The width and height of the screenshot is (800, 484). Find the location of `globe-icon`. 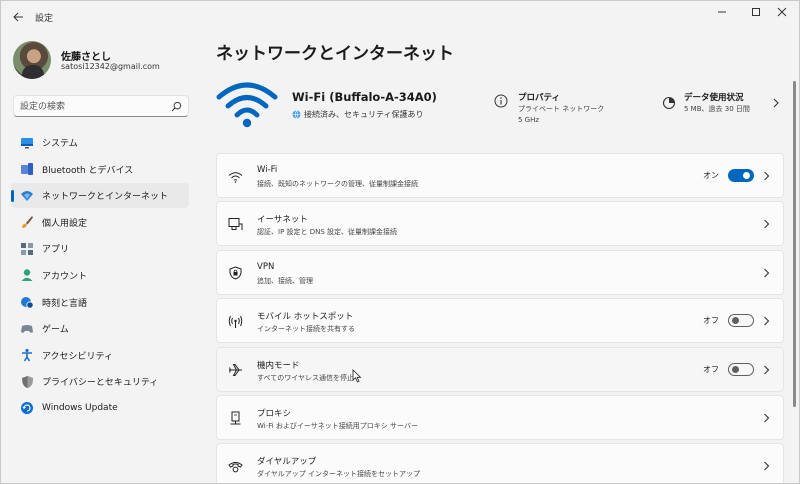

globe-icon is located at coordinates (296, 114).